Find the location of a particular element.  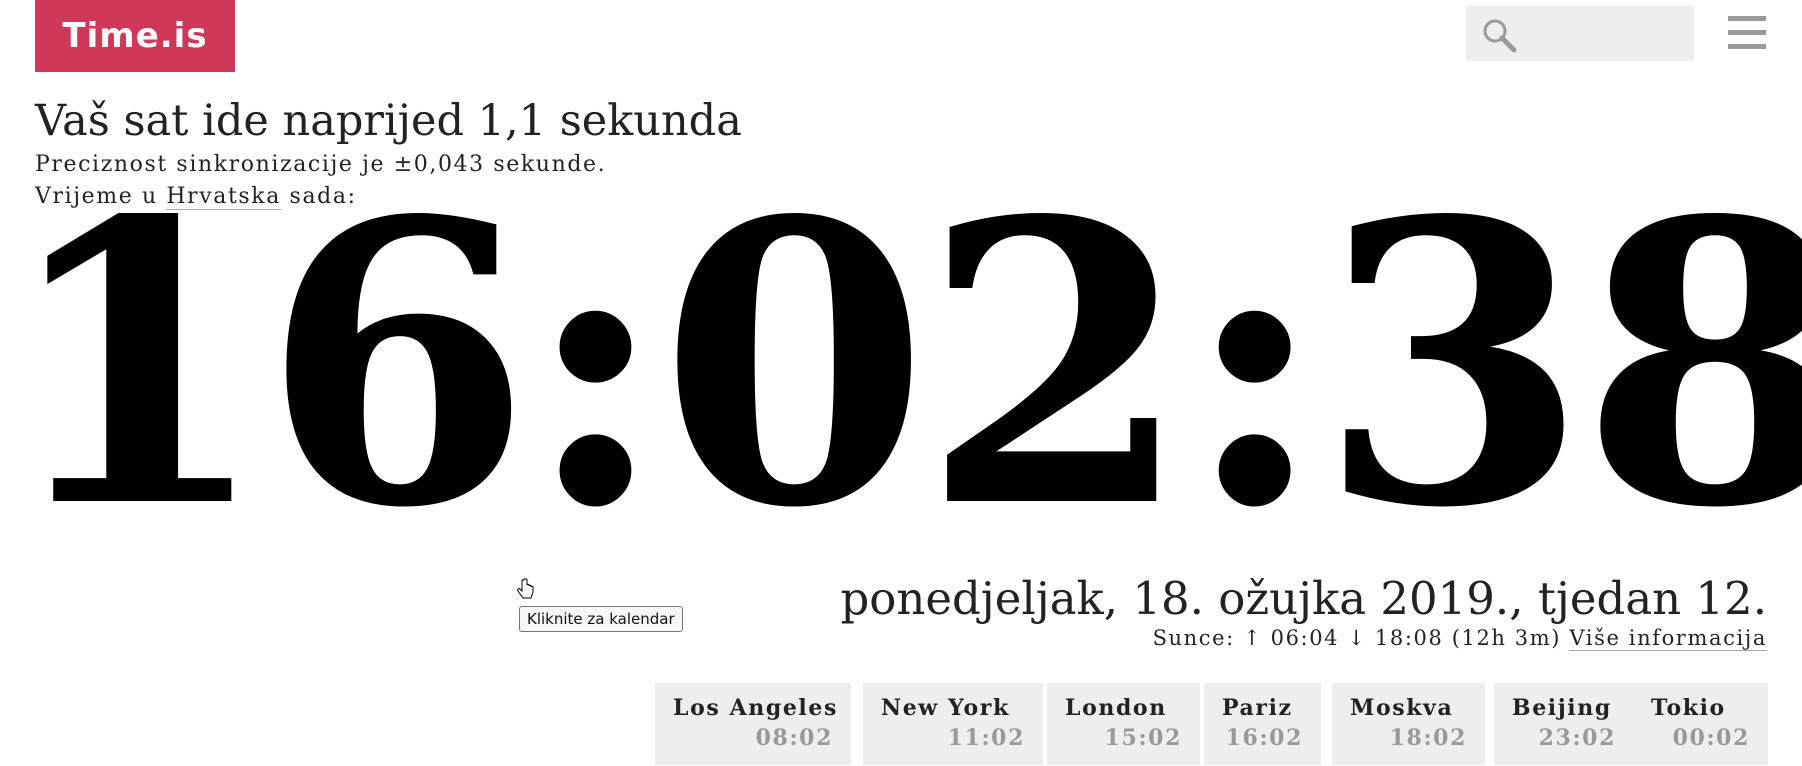

city-name: London is located at coordinates (1116, 708).